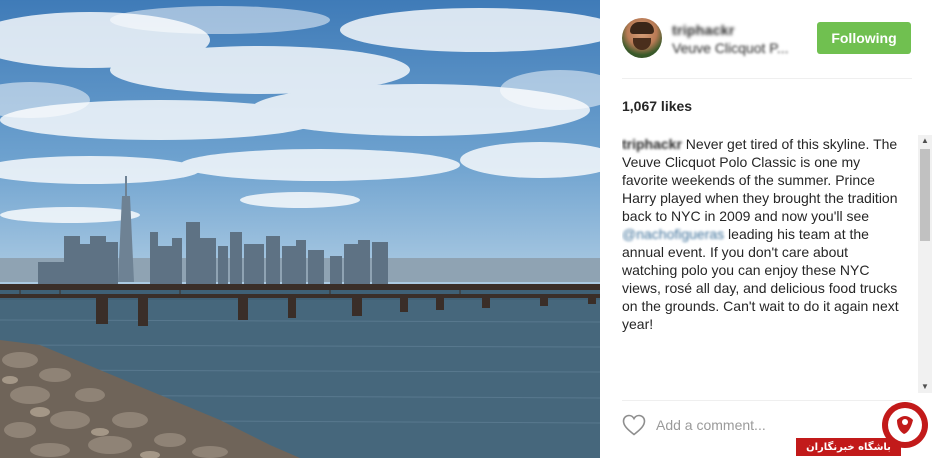 This screenshot has width=933, height=458. I want to click on likes-count: 1,067 likes, so click(657, 106).